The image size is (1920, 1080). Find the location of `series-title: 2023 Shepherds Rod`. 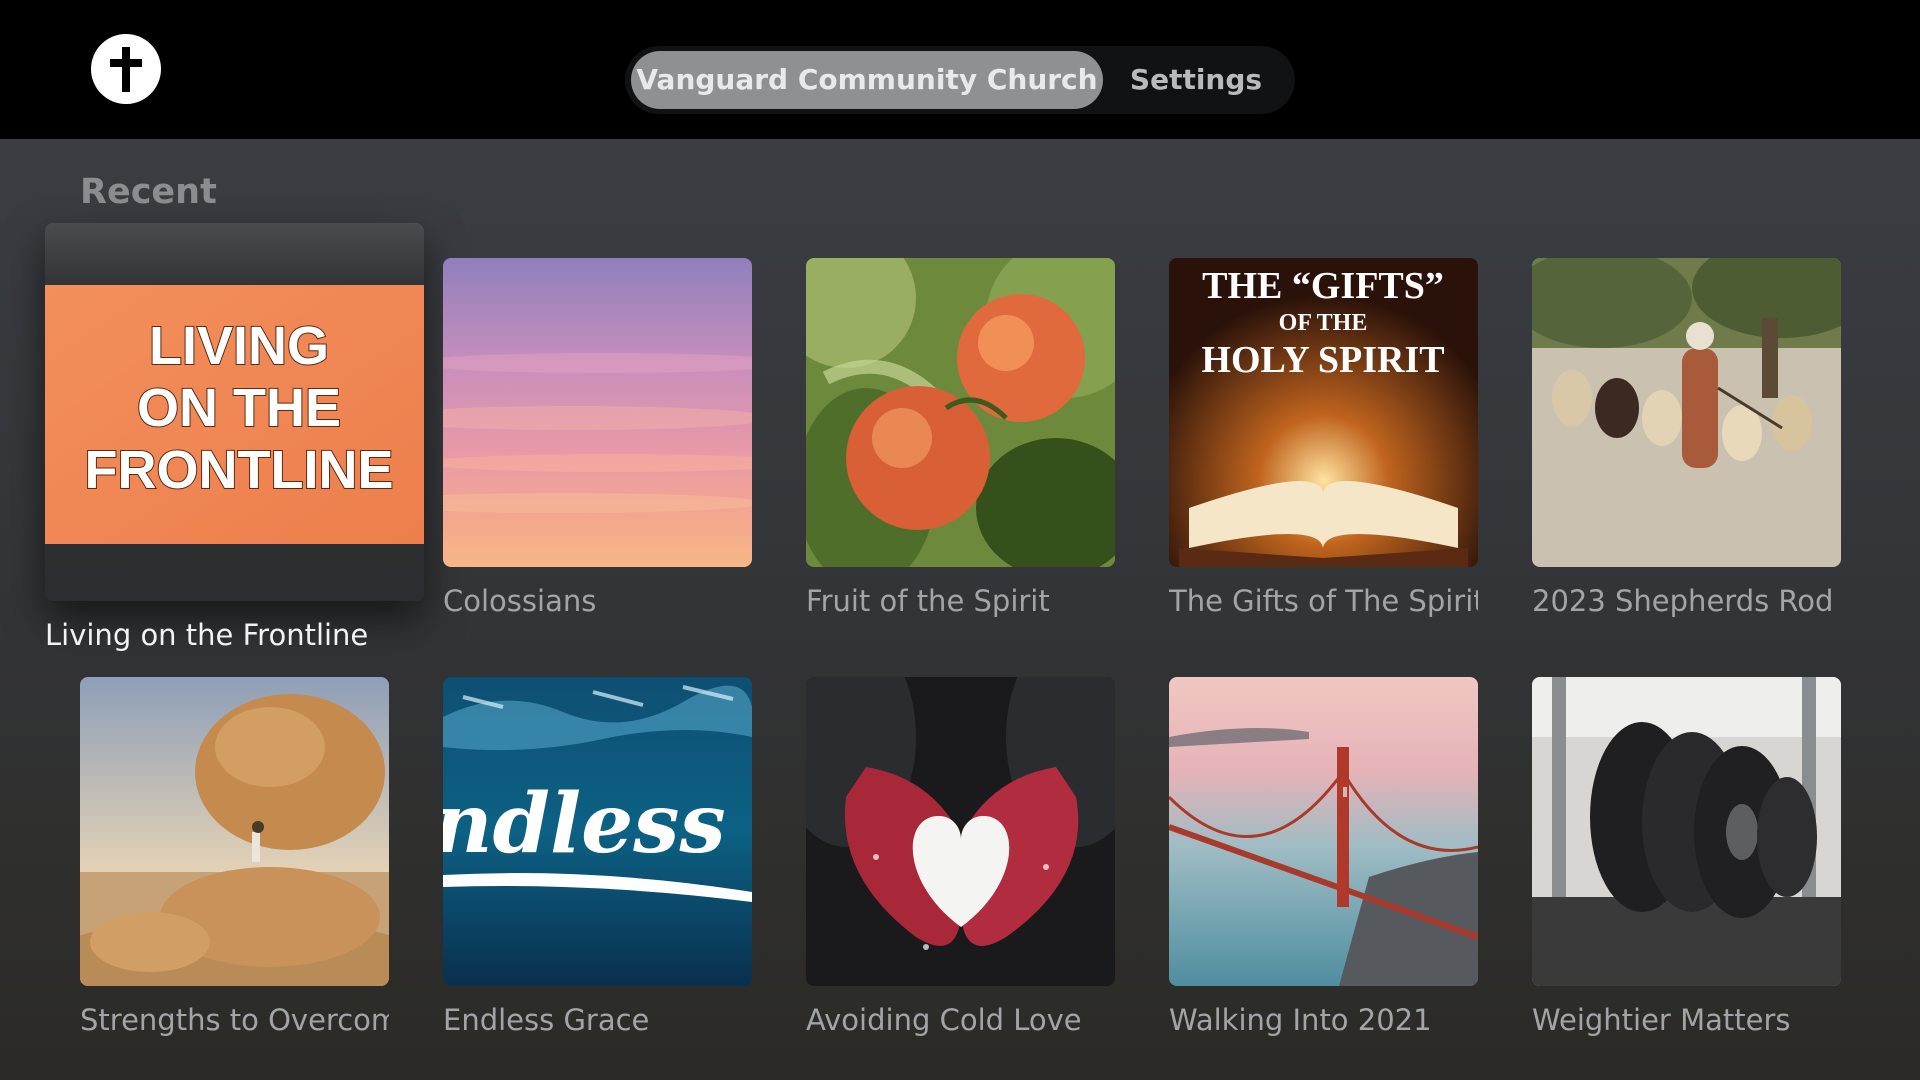

series-title: 2023 Shepherds Rod is located at coordinates (1683, 601).